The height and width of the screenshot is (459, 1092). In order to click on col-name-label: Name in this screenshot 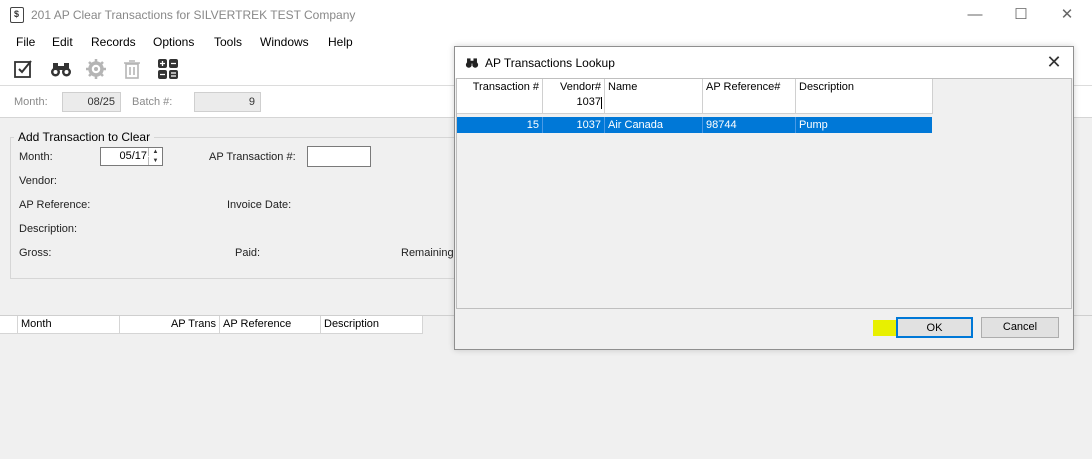, I will do `click(623, 87)`.